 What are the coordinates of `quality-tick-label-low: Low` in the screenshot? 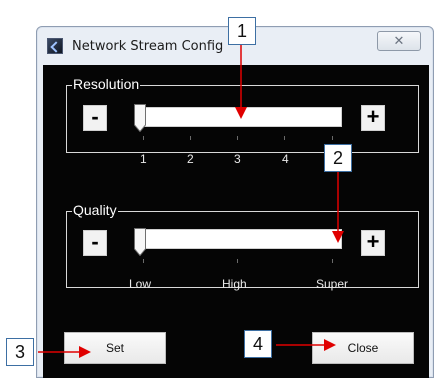 It's located at (140, 284).